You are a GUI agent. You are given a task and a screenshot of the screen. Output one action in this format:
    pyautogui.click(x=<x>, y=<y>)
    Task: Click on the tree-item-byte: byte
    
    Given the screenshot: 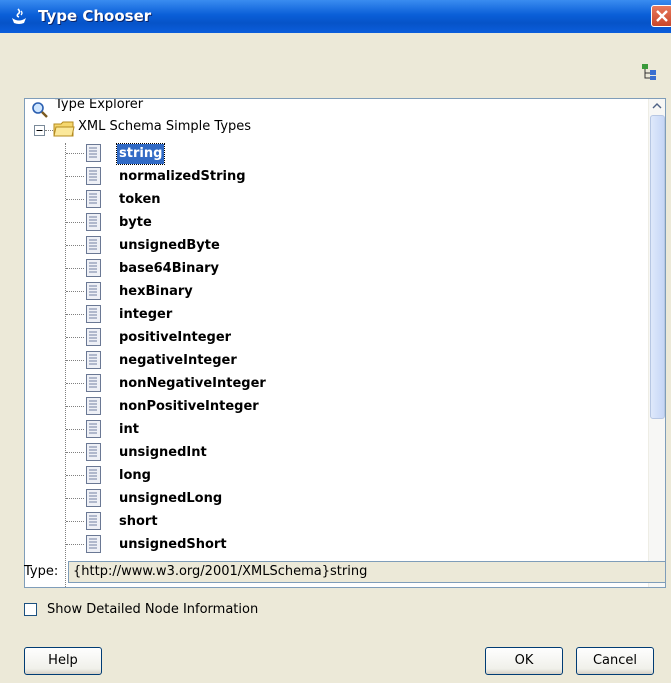 What is the action you would take?
    pyautogui.click(x=135, y=223)
    